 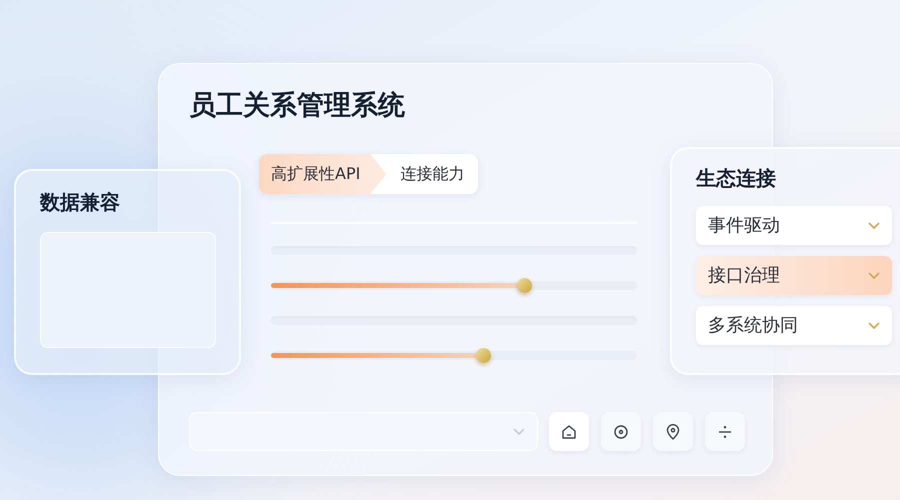 What do you see at coordinates (794, 275) in the screenshot?
I see `dropdown-item: 接口治理` at bounding box center [794, 275].